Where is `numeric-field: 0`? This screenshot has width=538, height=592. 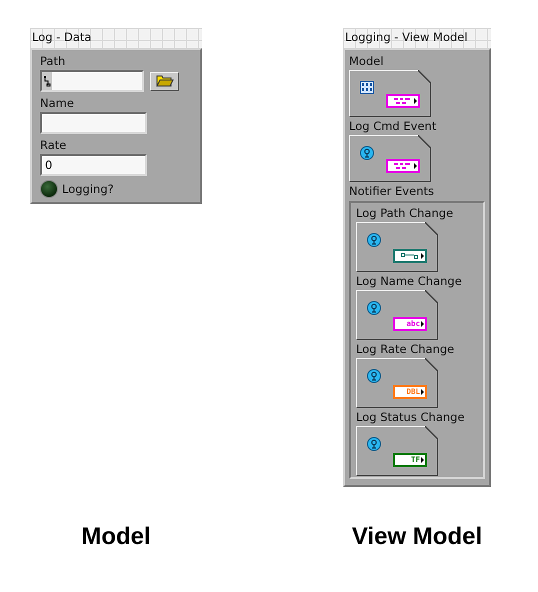
numeric-field: 0 is located at coordinates (93, 165).